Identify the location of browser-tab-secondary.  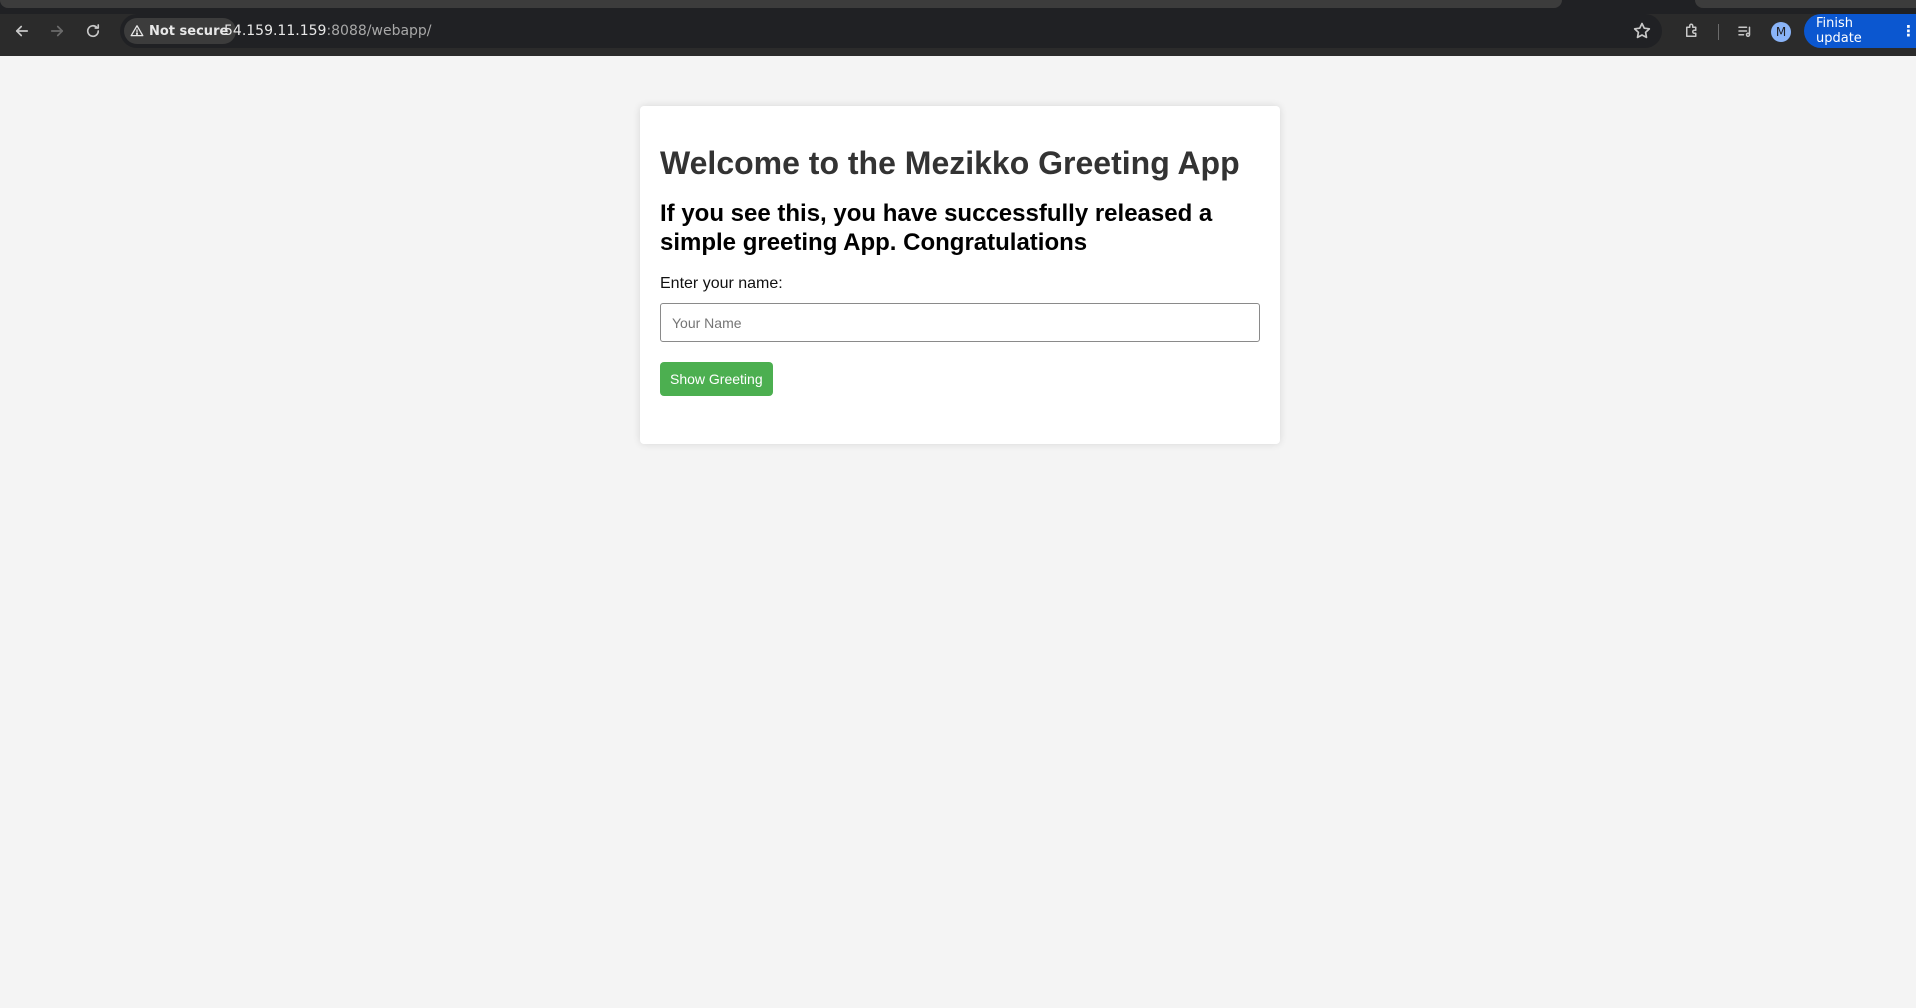
(1805, 4).